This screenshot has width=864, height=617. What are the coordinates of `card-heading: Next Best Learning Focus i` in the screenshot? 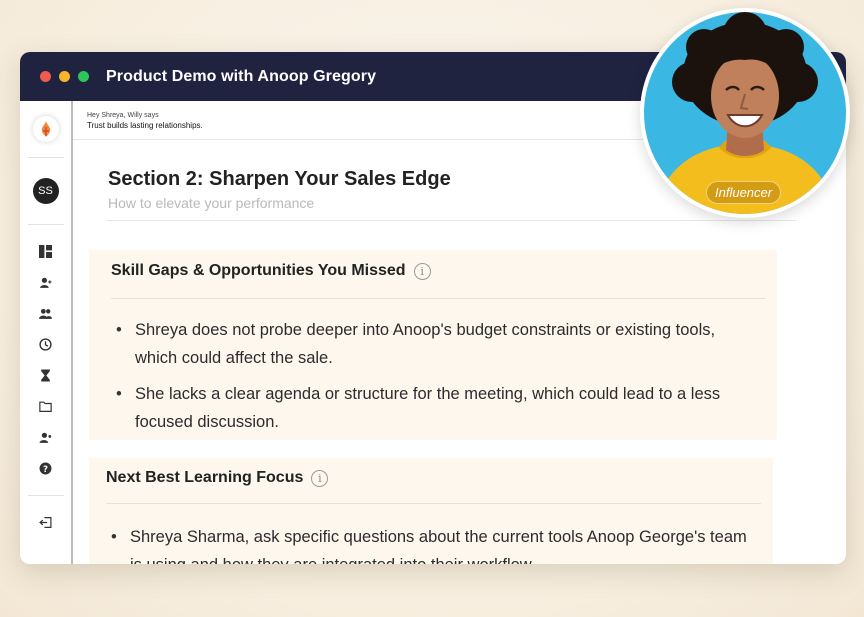 It's located at (217, 478).